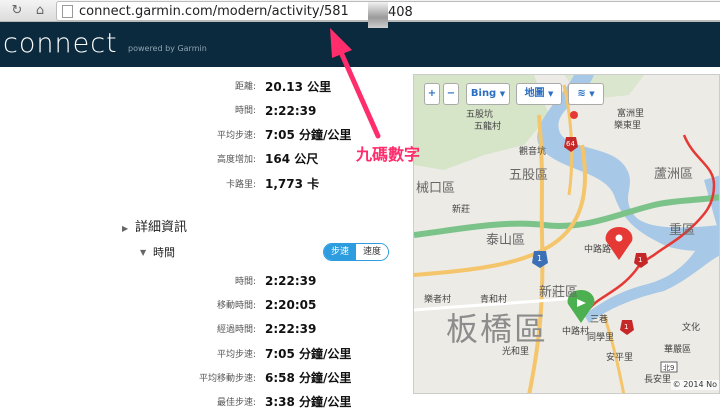 This screenshot has height=411, width=720. Describe the element at coordinates (378, 15) in the screenshot. I see `url-redaction` at that location.